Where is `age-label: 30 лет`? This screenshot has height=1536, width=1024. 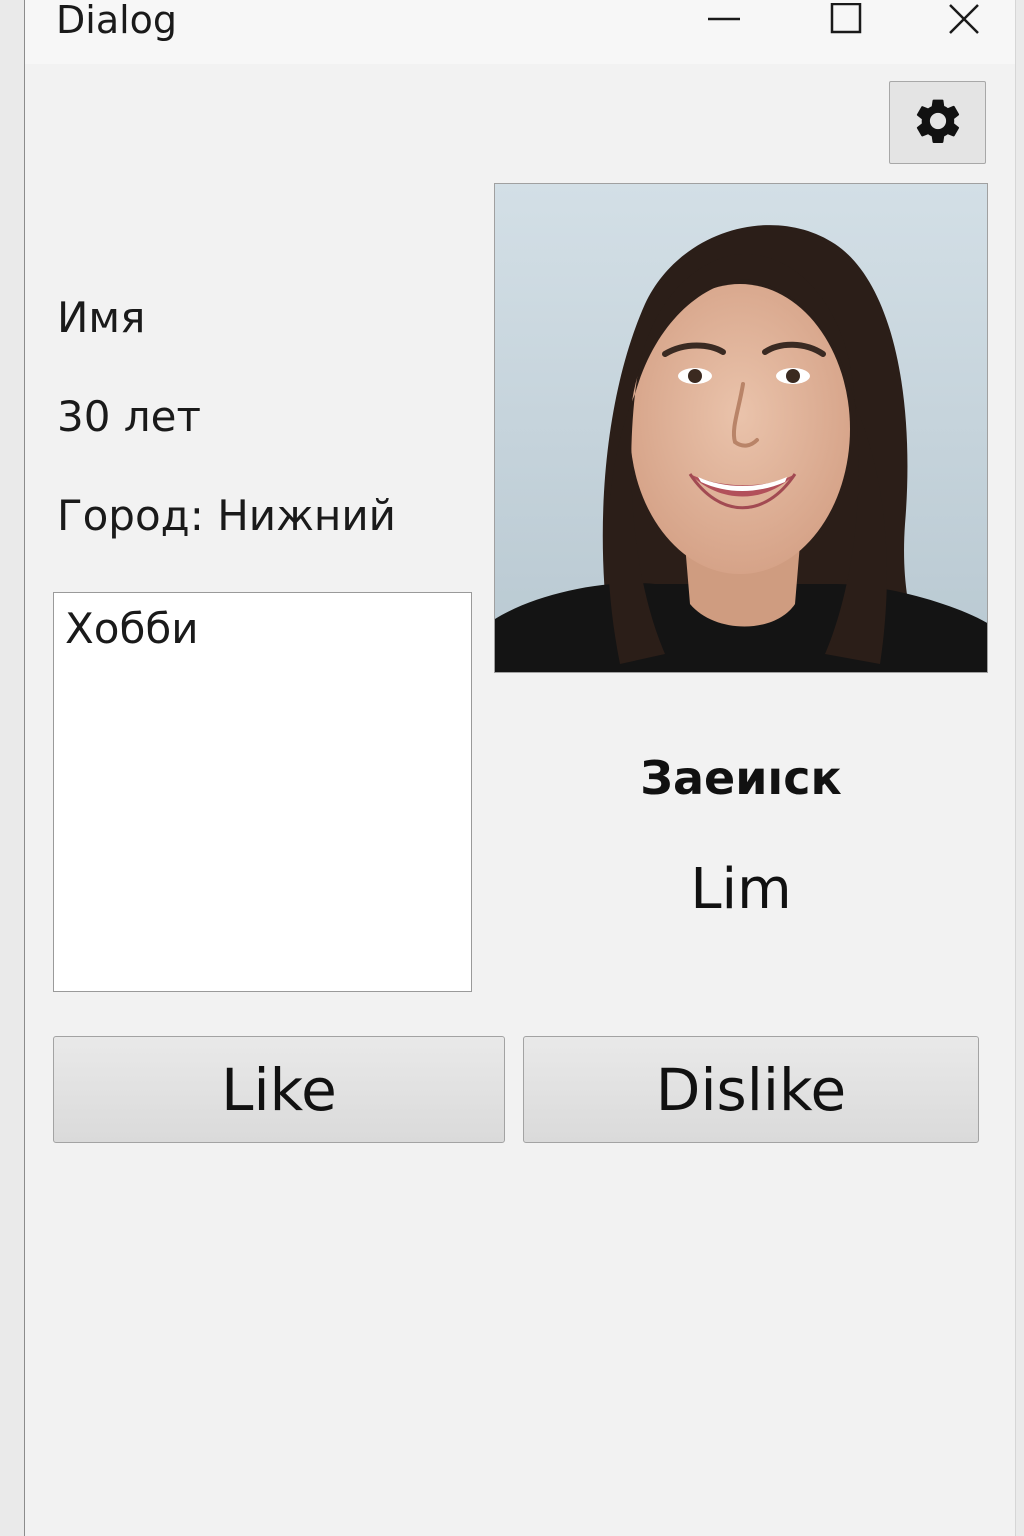 age-label: 30 лет is located at coordinates (129, 416).